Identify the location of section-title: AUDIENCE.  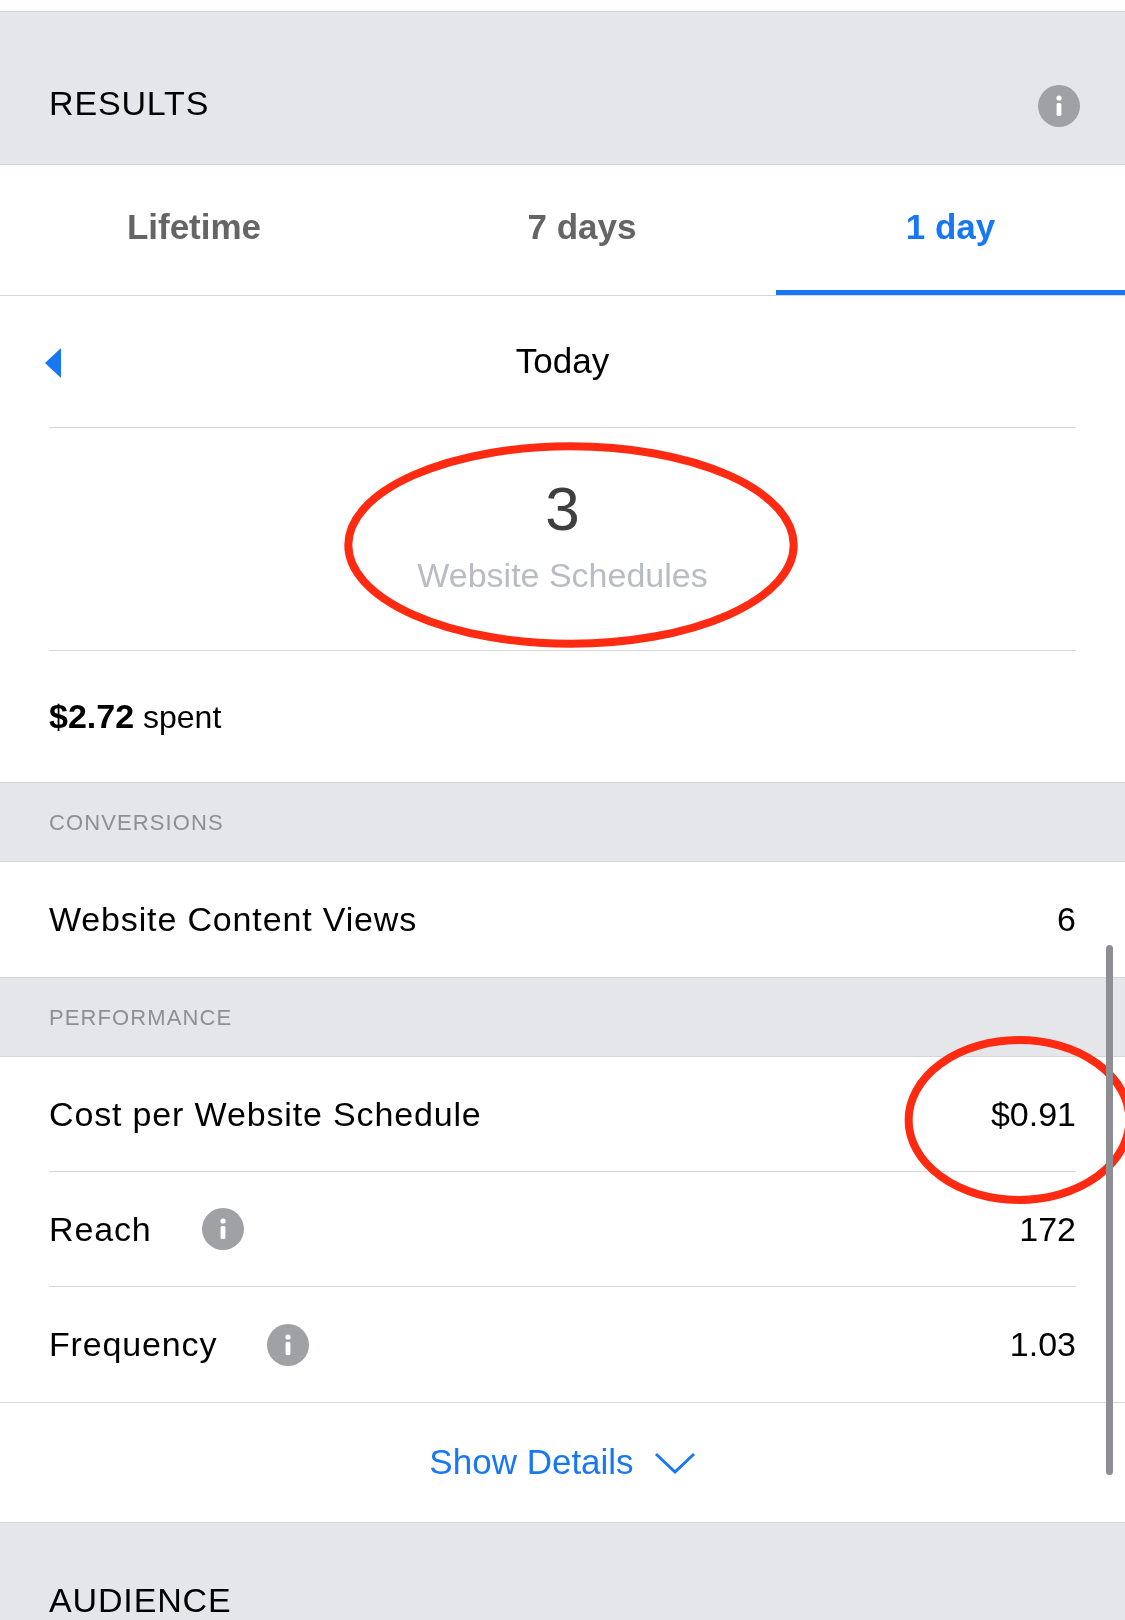
(140, 1600).